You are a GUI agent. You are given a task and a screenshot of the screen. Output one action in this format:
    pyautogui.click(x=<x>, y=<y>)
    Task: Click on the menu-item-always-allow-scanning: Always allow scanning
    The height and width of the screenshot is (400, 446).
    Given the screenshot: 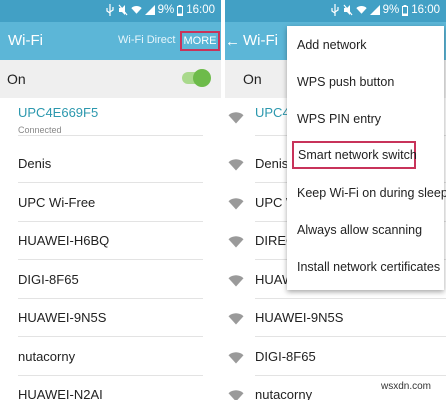 What is the action you would take?
    pyautogui.click(x=365, y=229)
    